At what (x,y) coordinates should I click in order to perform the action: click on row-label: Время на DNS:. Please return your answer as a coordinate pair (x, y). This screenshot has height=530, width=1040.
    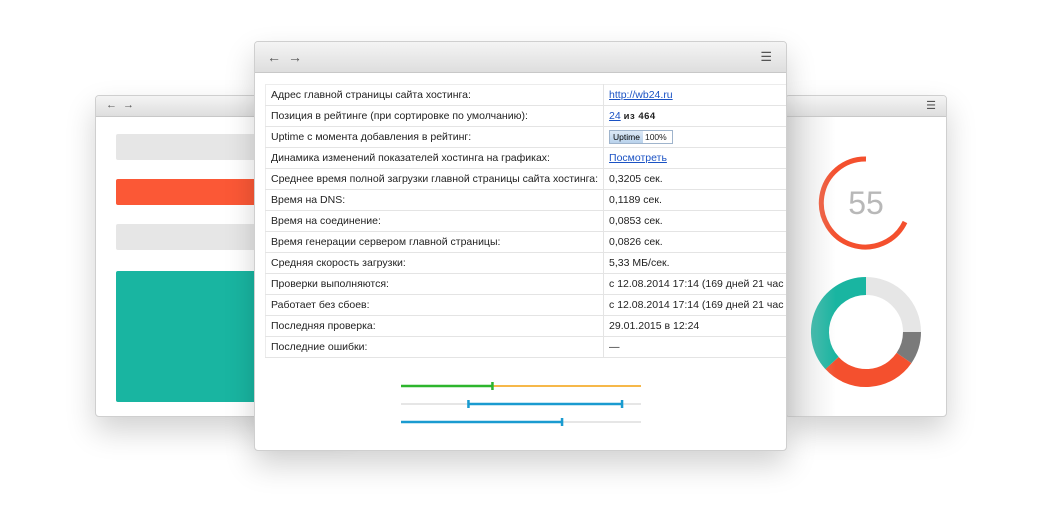
    Looking at the image, I should click on (435, 200).